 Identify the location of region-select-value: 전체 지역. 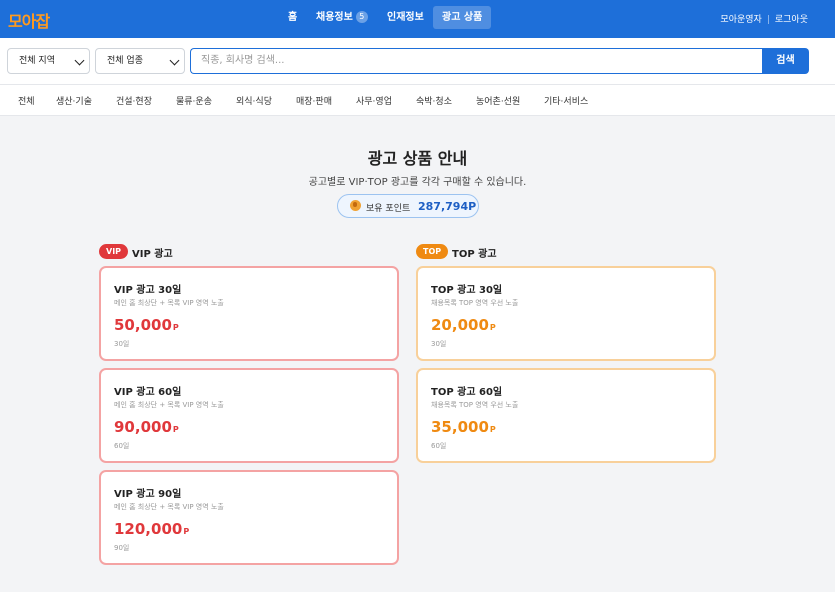
(37, 61).